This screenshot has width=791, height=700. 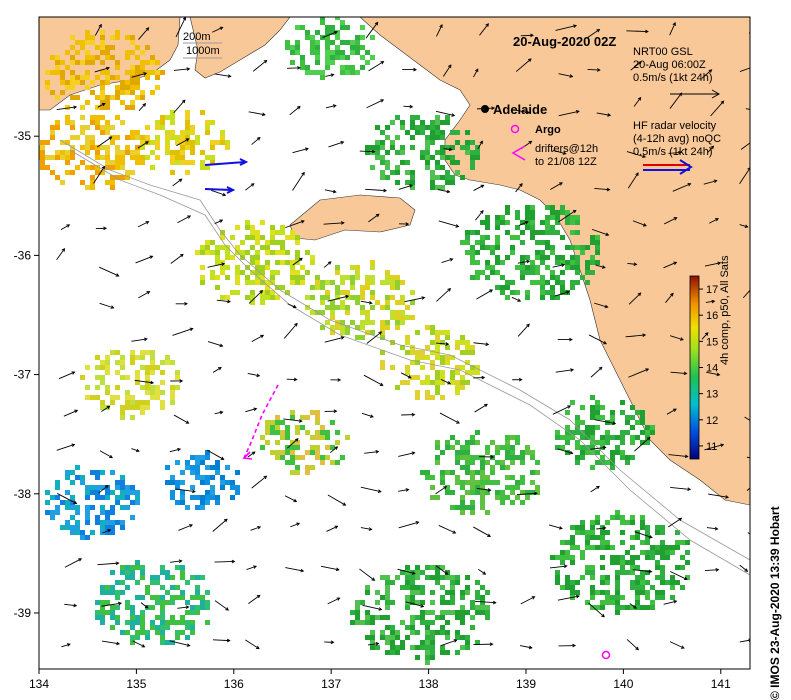 I want to click on x-tick-label: 135, so click(x=136, y=684).